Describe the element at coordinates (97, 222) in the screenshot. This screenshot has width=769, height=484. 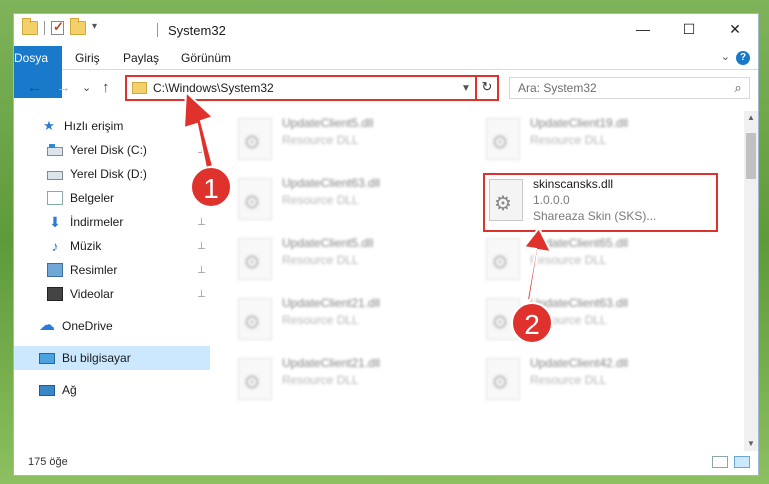
I see `sidebar-item-label: İndirmeler` at that location.